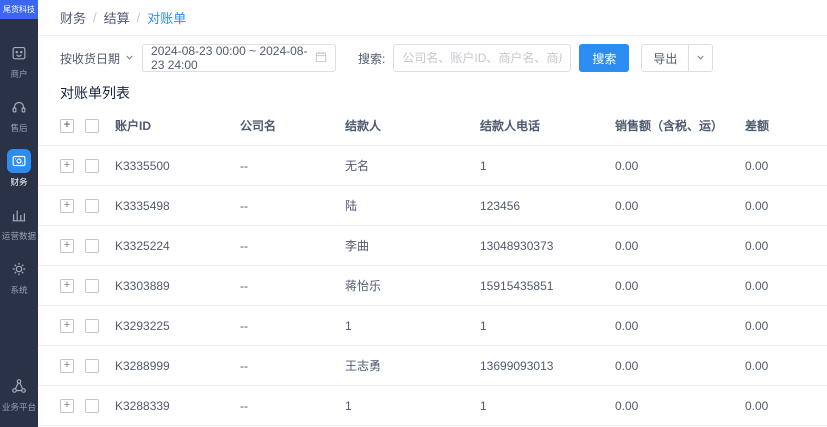 This screenshot has height=427, width=827. Describe the element at coordinates (19, 128) in the screenshot. I see `sidebar-item-label: 售后` at that location.